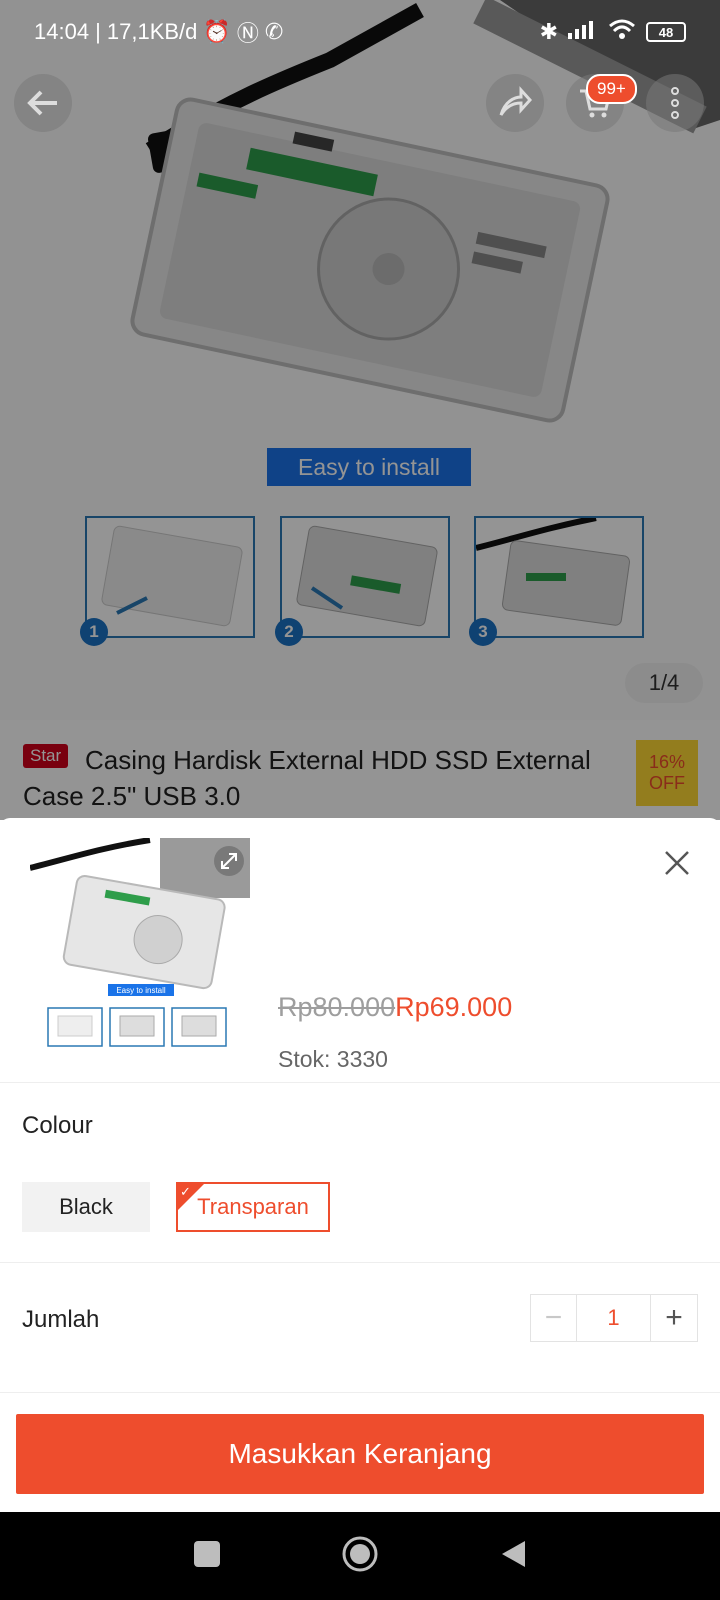  What do you see at coordinates (191, 1197) in the screenshot?
I see `selected-check-icon: ✓` at bounding box center [191, 1197].